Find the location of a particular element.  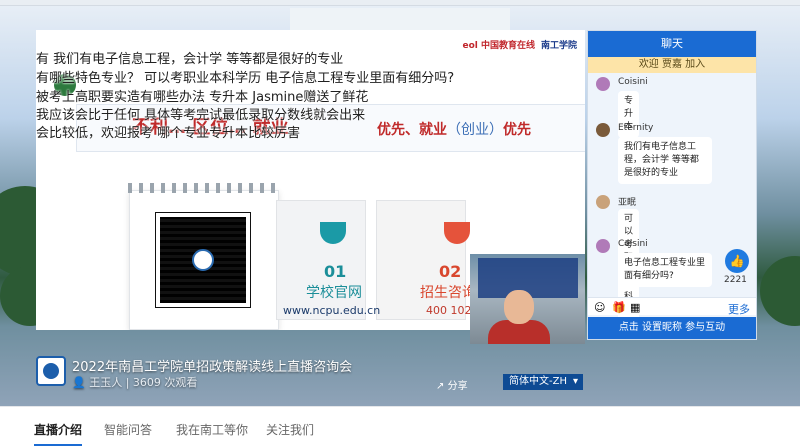

tab-follow-us: 关注我们 is located at coordinates (290, 429).